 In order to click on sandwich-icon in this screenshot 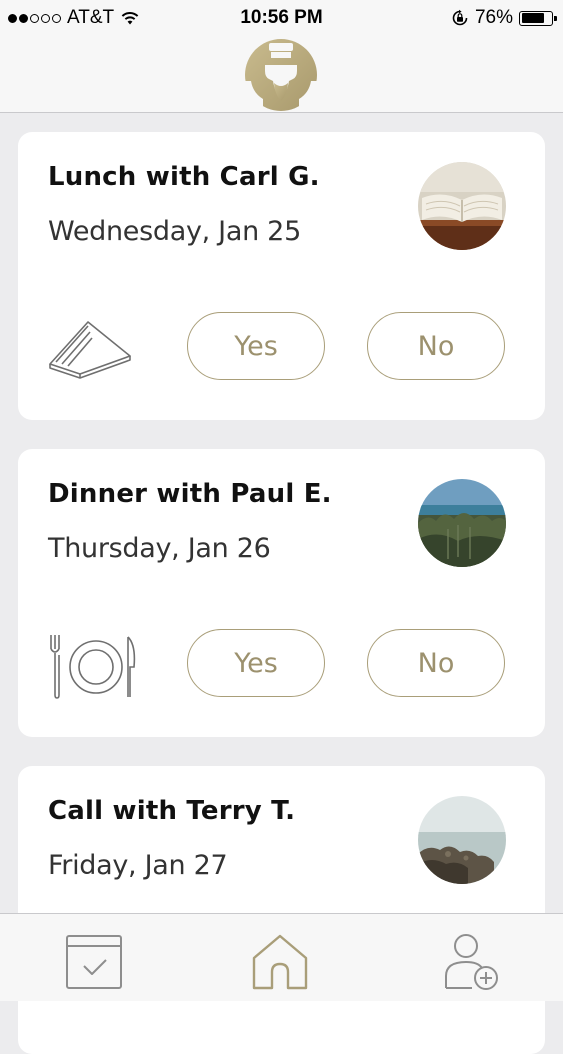, I will do `click(90, 350)`.